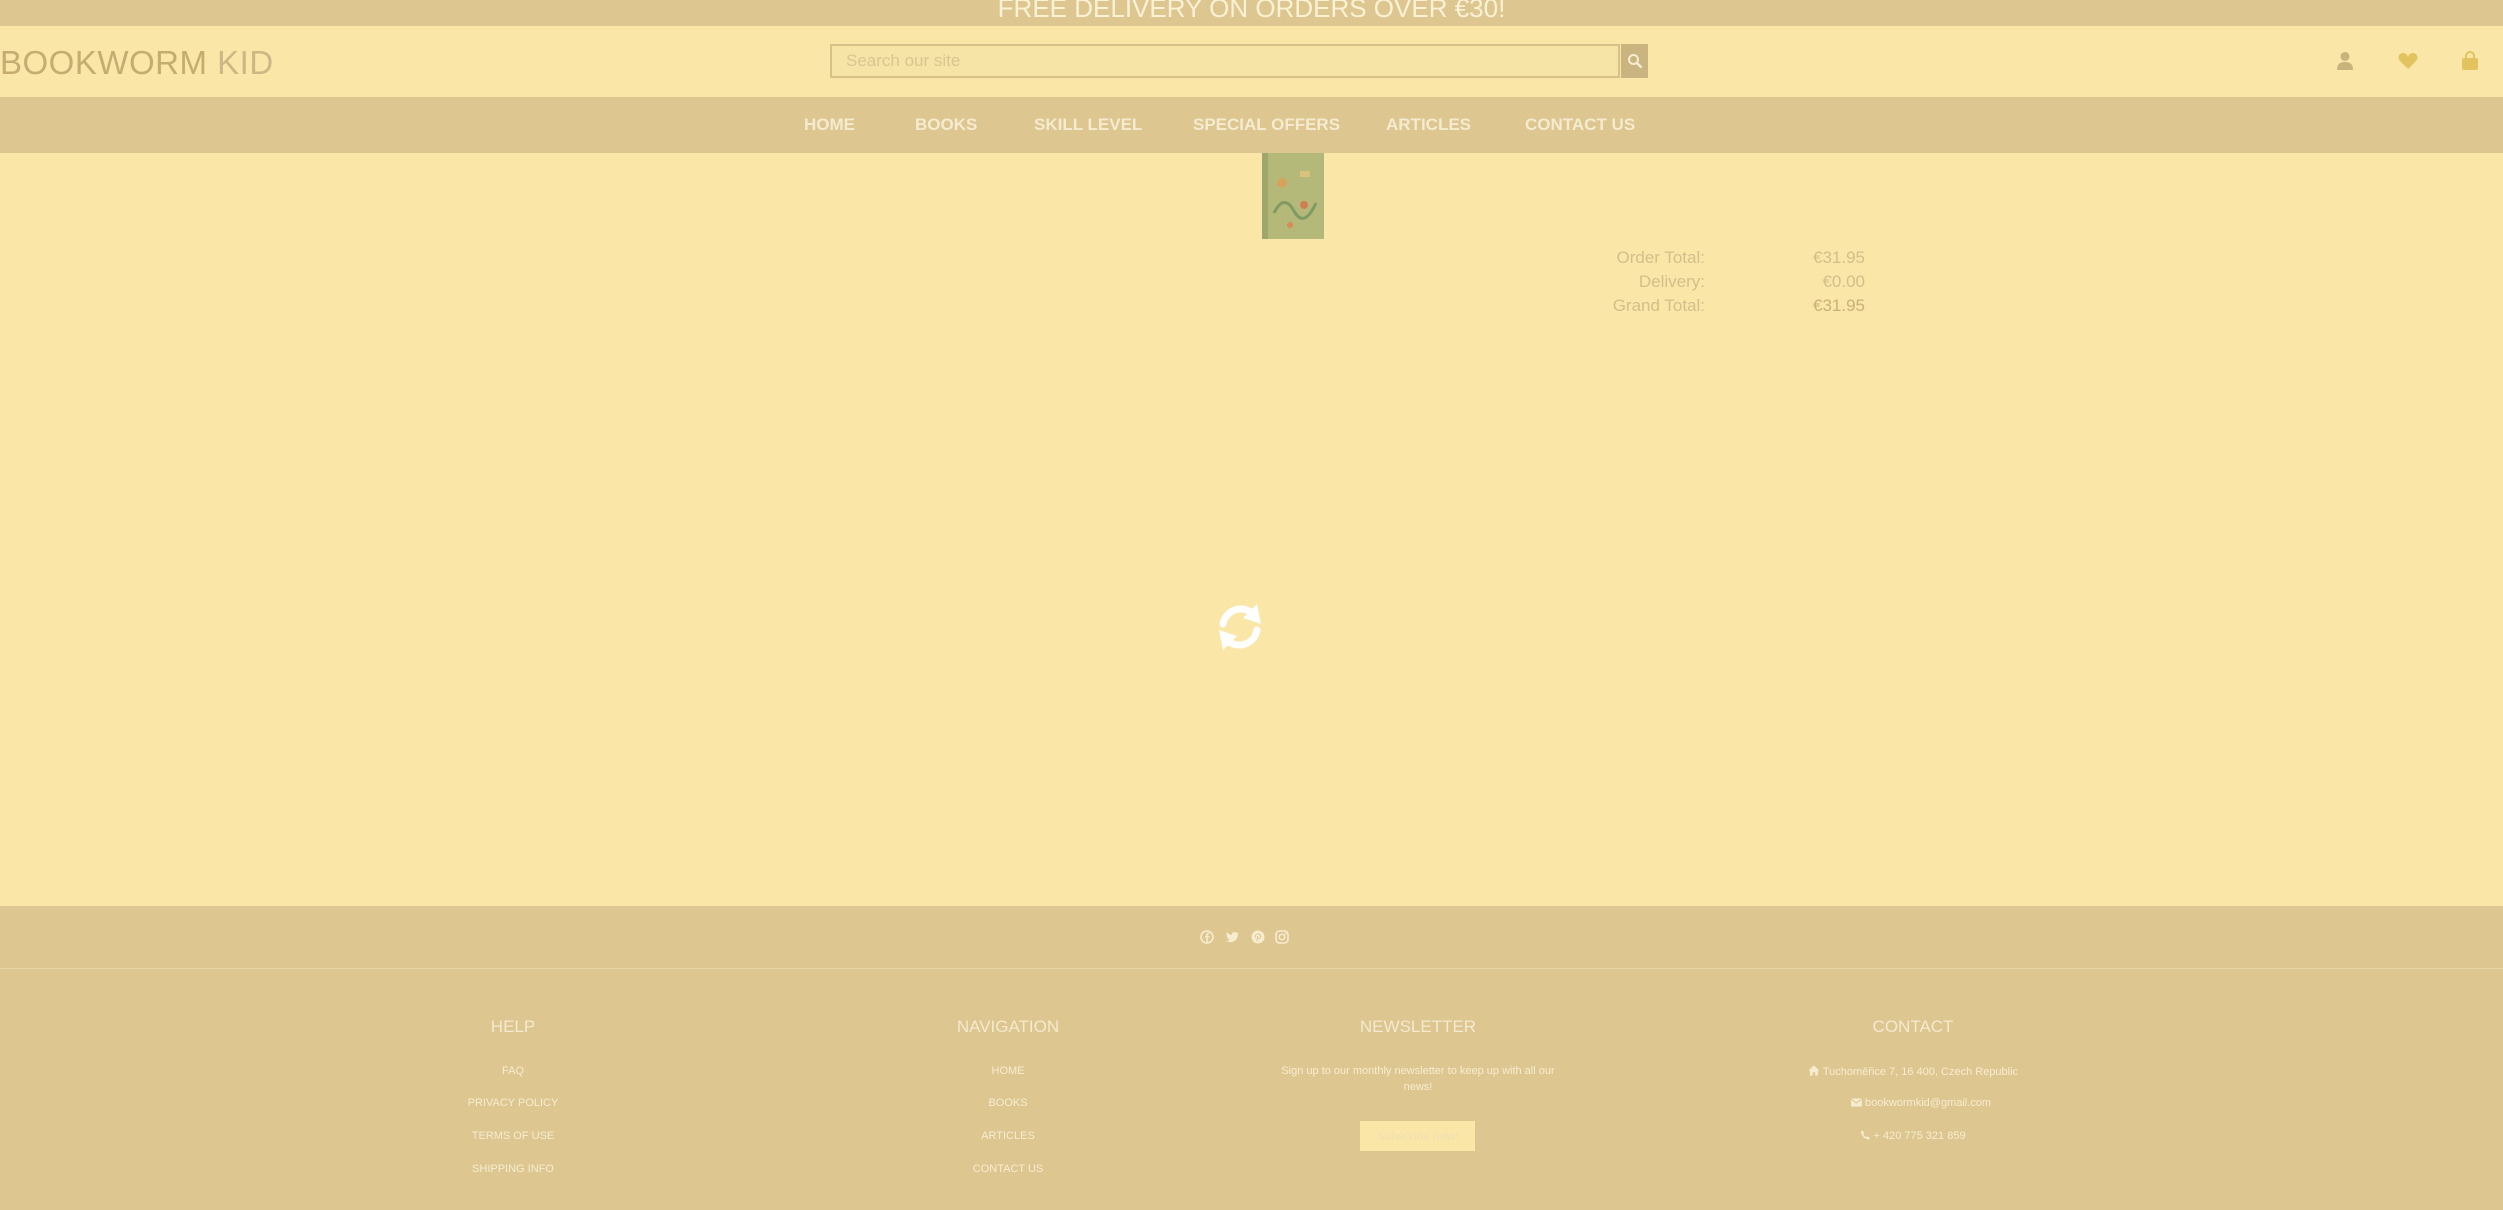 The height and width of the screenshot is (1210, 2503). Describe the element at coordinates (1660, 257) in the screenshot. I see `order-total-label: Order Total:` at that location.